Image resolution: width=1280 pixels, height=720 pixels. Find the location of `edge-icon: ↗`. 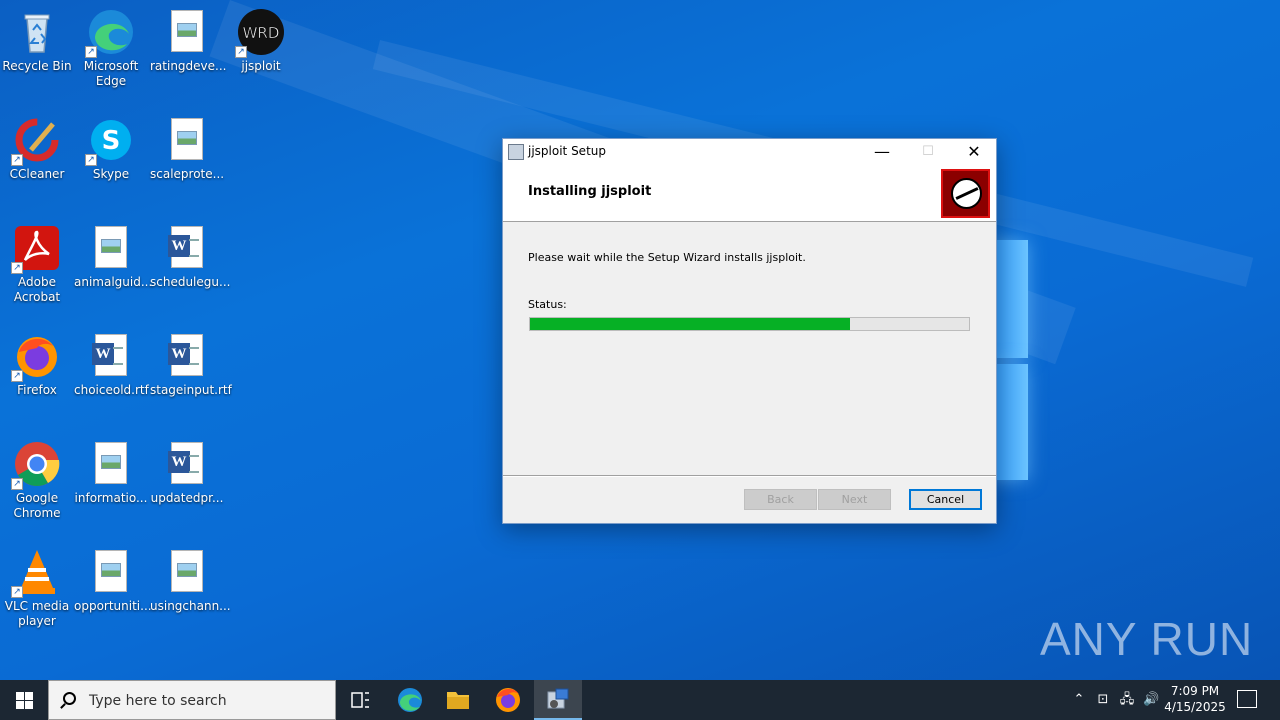

edge-icon: ↗ is located at coordinates (110, 33).